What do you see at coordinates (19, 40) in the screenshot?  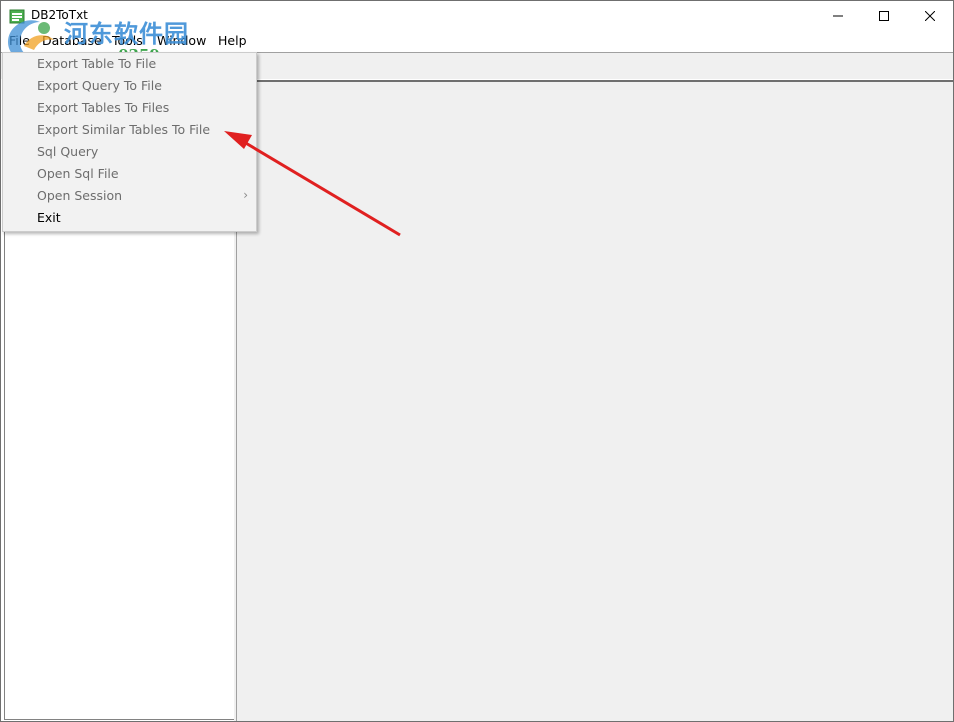 I see `menu-file: File` at bounding box center [19, 40].